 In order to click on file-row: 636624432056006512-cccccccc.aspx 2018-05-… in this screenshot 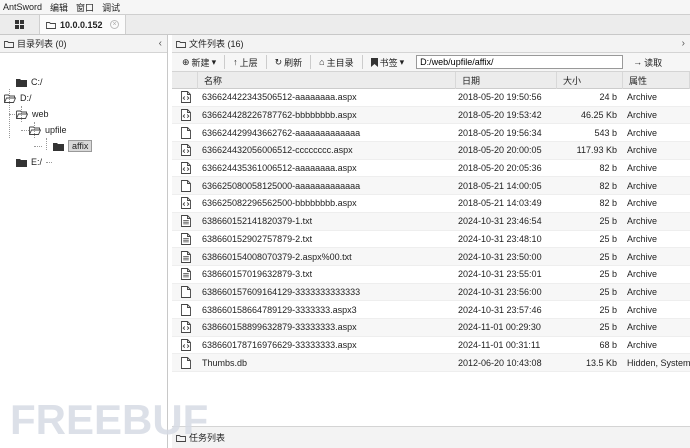, I will do `click(431, 151)`.